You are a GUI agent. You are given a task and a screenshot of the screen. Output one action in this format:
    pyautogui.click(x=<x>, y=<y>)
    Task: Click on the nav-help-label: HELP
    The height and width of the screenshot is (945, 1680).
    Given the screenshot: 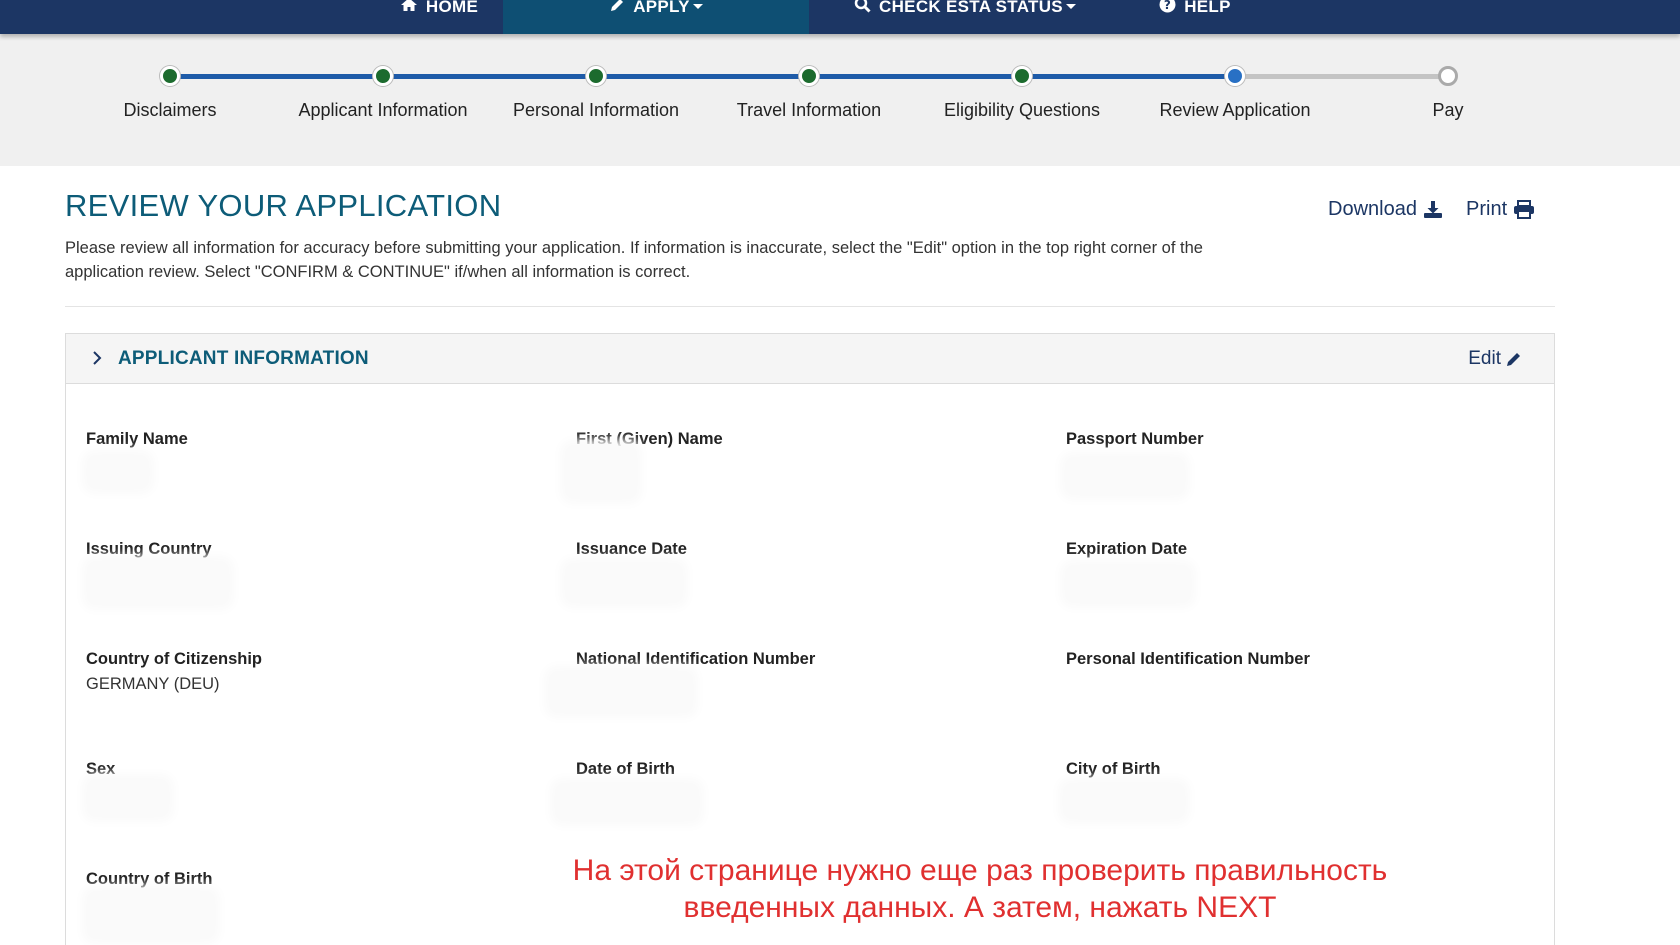 What is the action you would take?
    pyautogui.click(x=1207, y=8)
    